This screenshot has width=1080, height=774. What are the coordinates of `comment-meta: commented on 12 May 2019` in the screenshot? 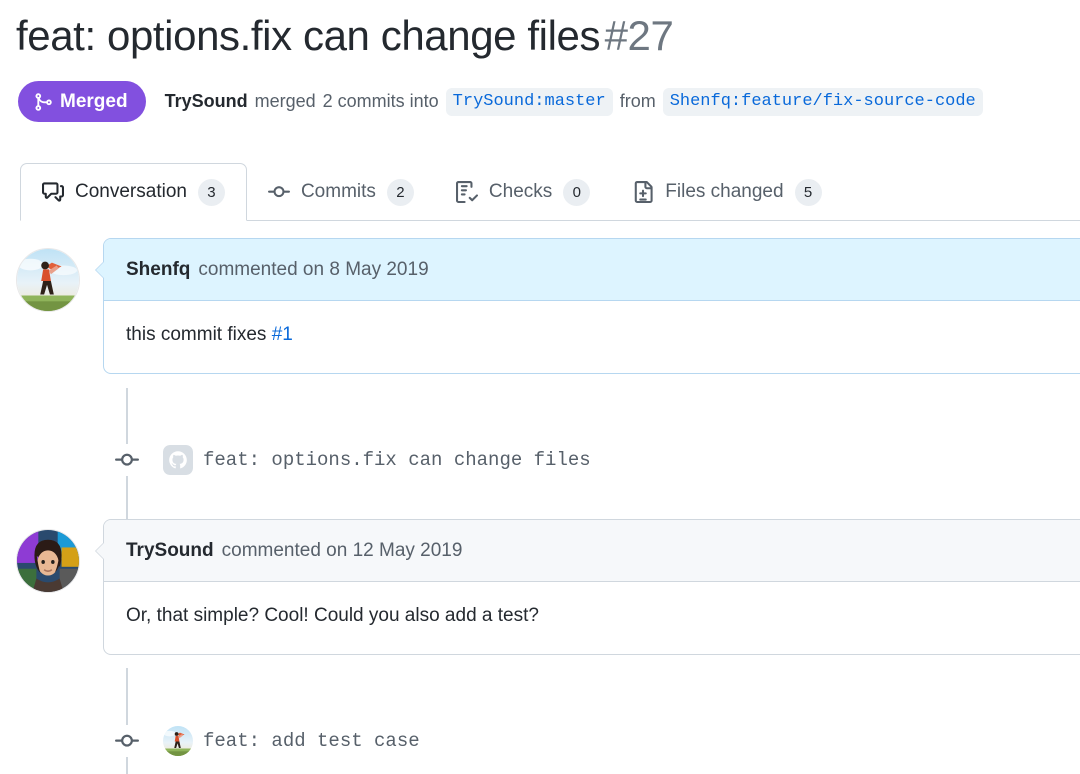 It's located at (342, 550).